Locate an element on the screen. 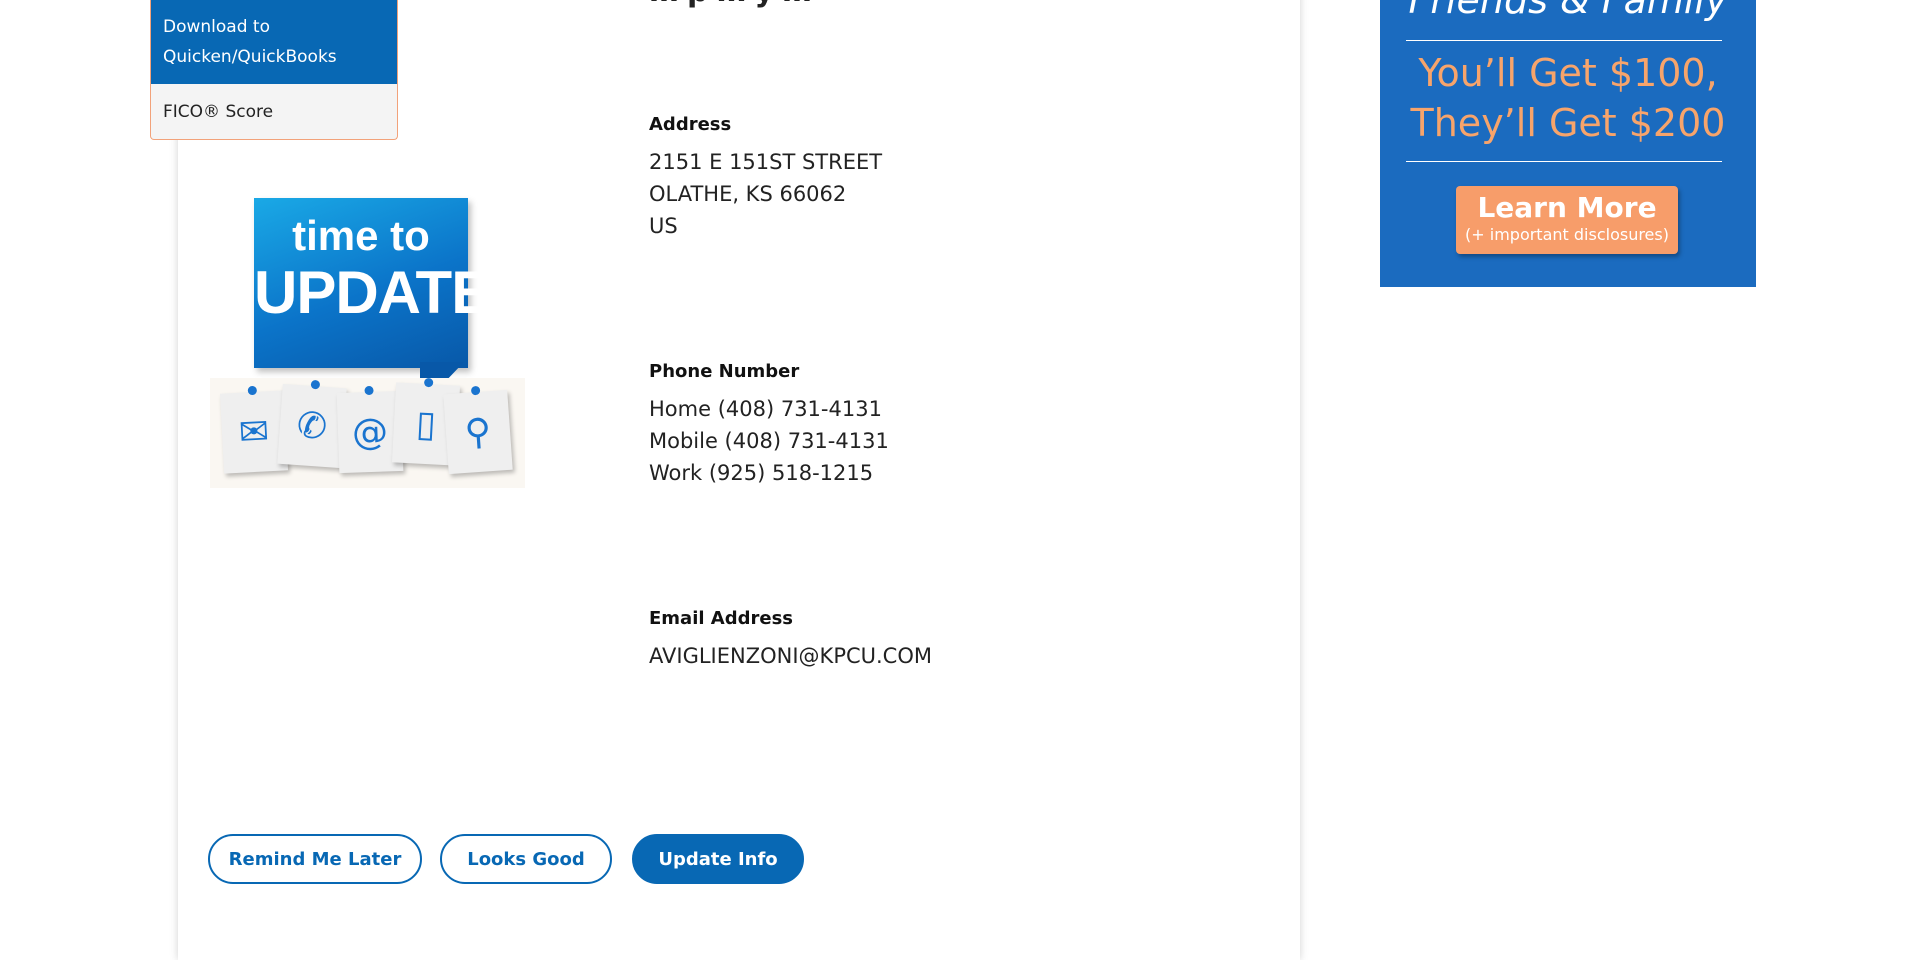  time-to-update-illustration: time to UPDATE ✉ ✆ @ ▯ ⚲ is located at coordinates (367, 341).